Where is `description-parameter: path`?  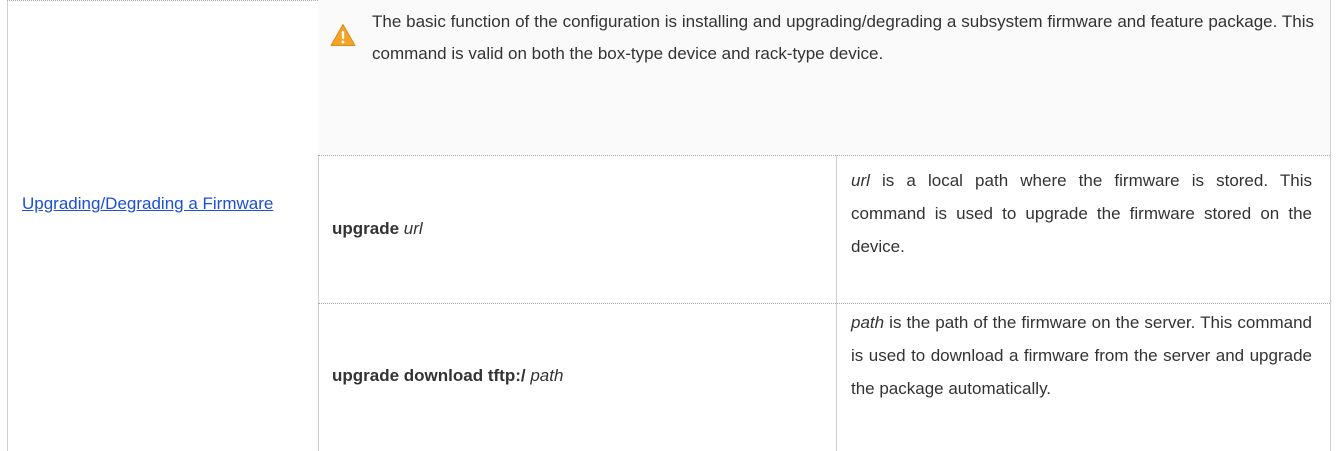 description-parameter: path is located at coordinates (868, 322).